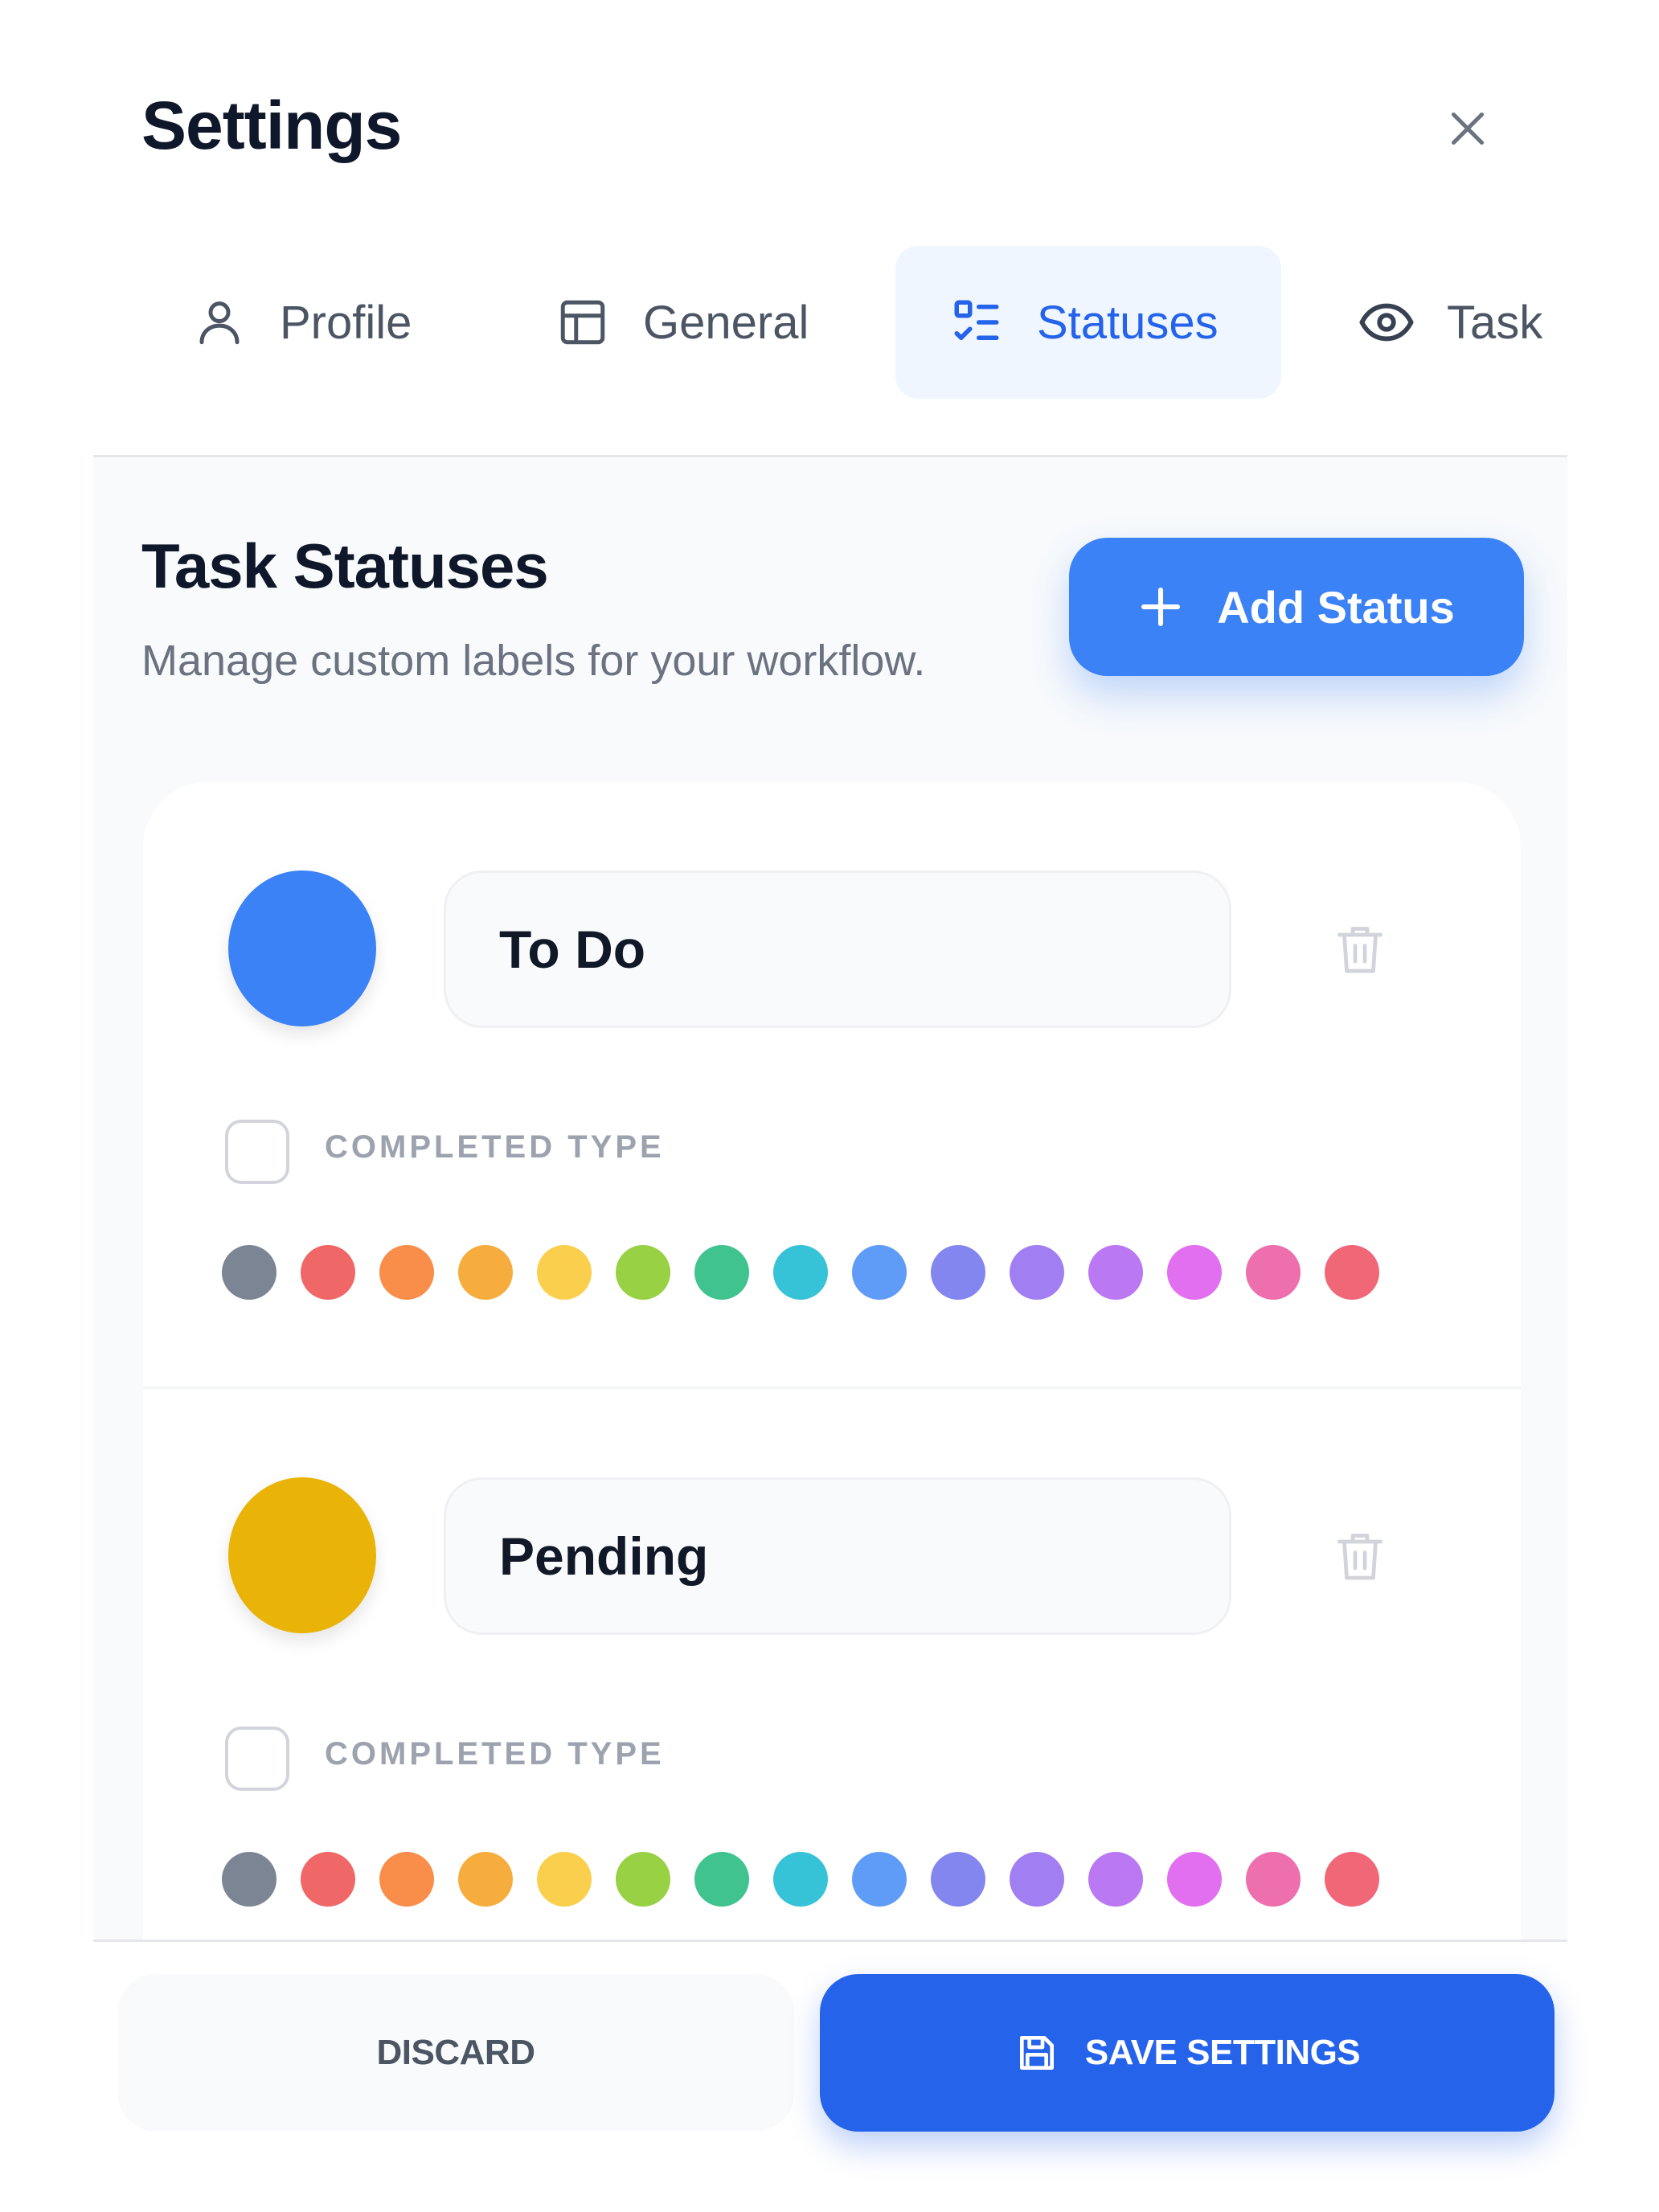 This screenshot has height=2212, width=1659. What do you see at coordinates (533, 661) in the screenshot?
I see `section-subtitle: Manage custom labels for your workflow.` at bounding box center [533, 661].